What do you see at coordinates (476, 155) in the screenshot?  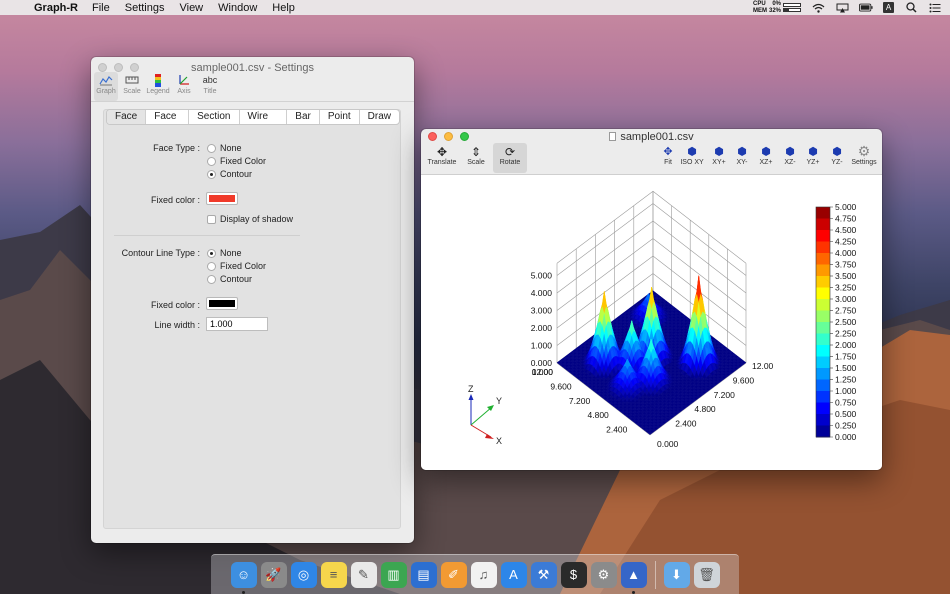 I see `scale-tool-button: ⇕ Scale` at bounding box center [476, 155].